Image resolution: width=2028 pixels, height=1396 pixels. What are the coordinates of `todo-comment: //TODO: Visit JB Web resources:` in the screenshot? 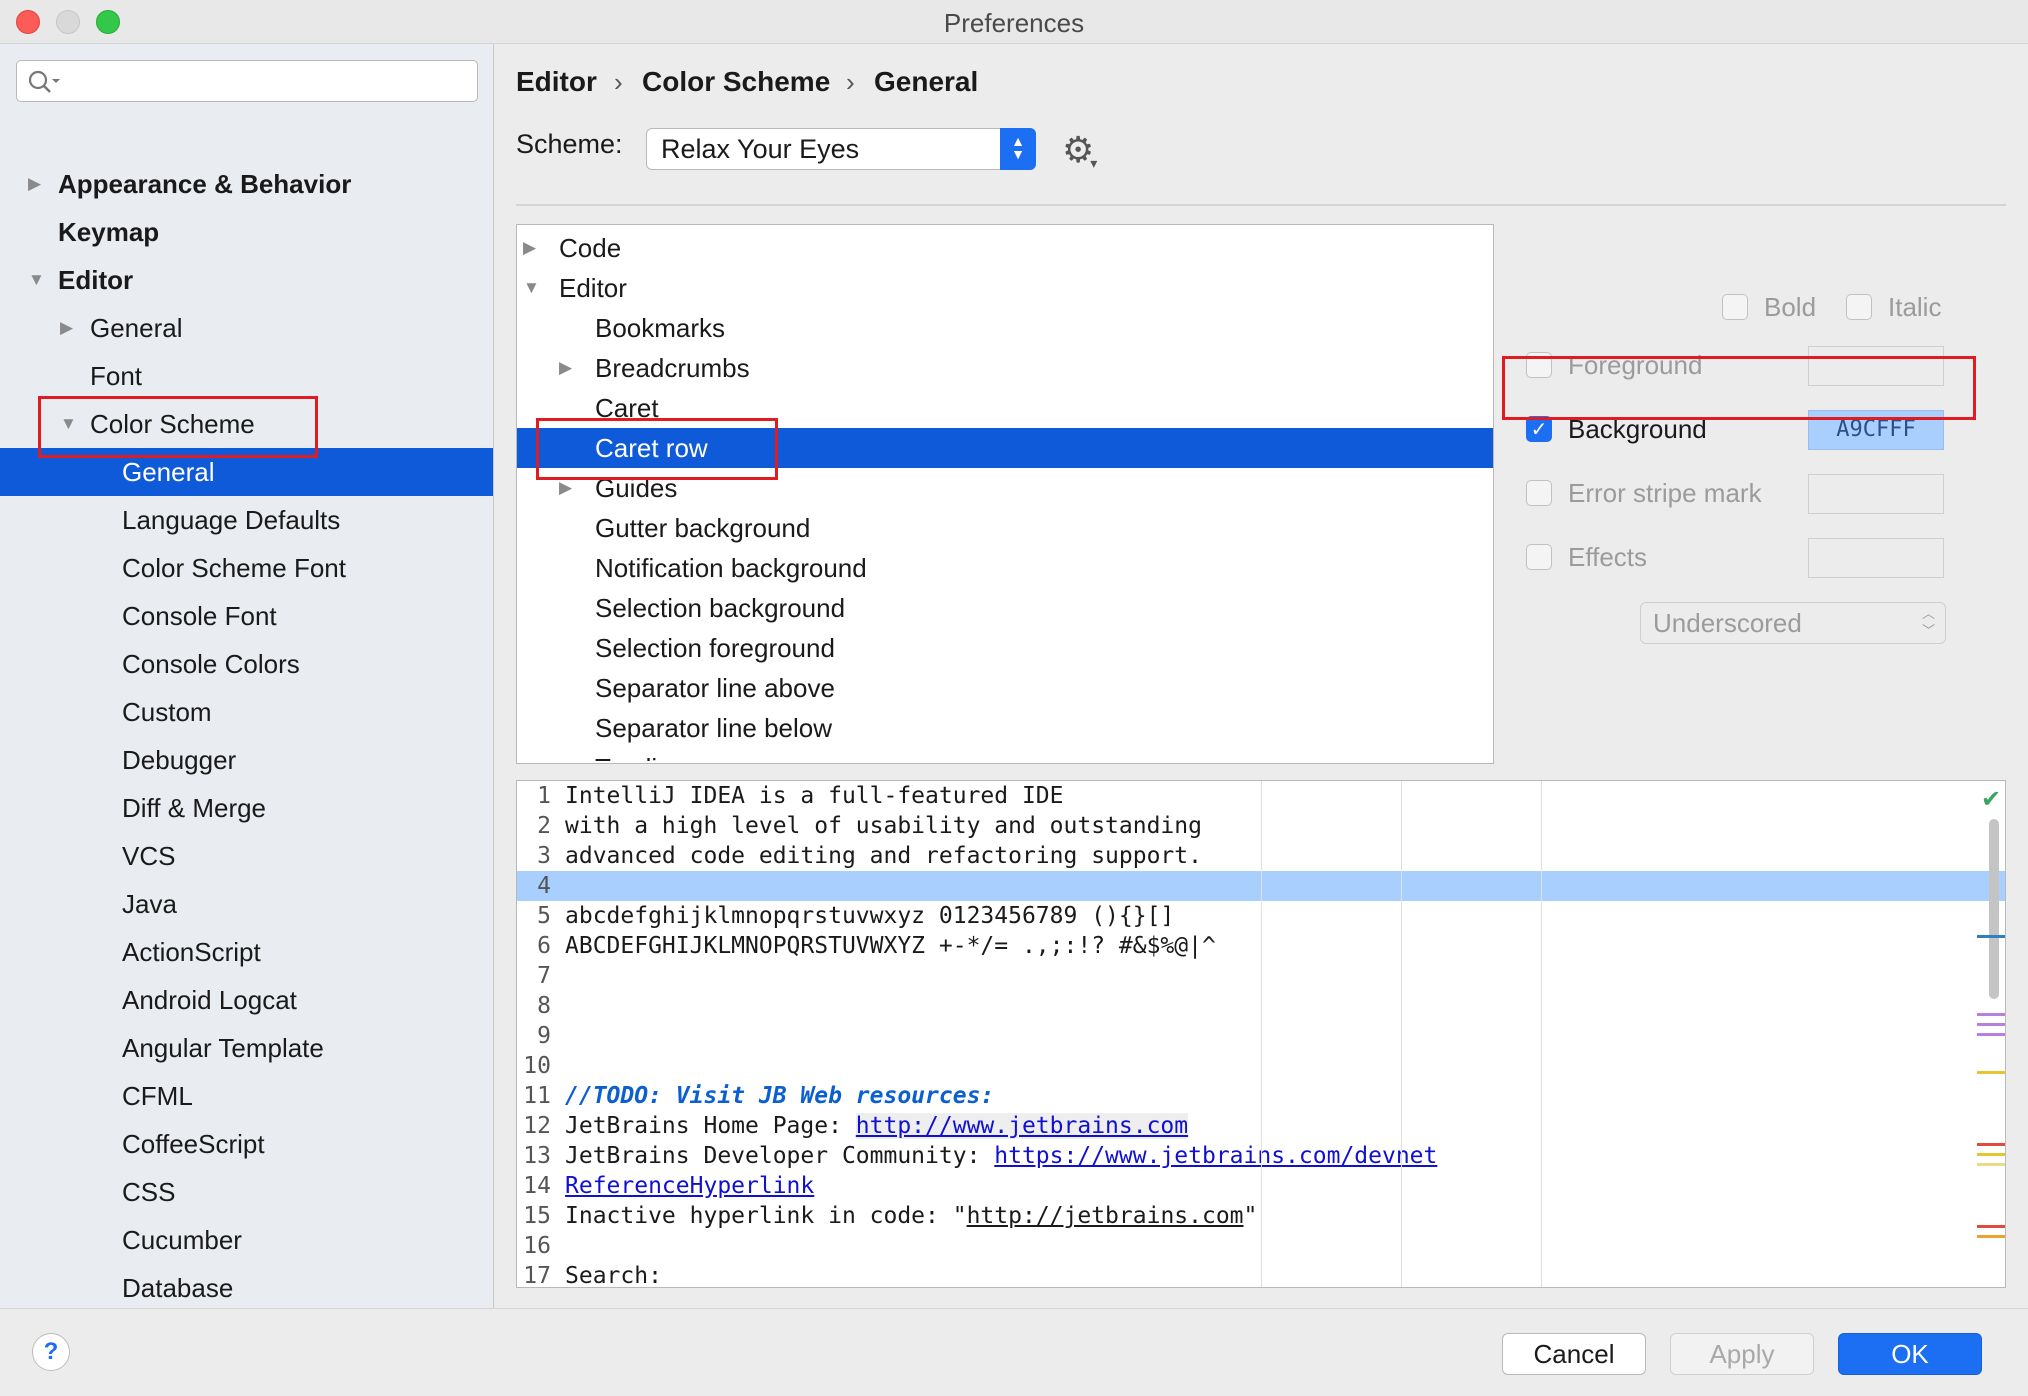 It's located at (780, 1096).